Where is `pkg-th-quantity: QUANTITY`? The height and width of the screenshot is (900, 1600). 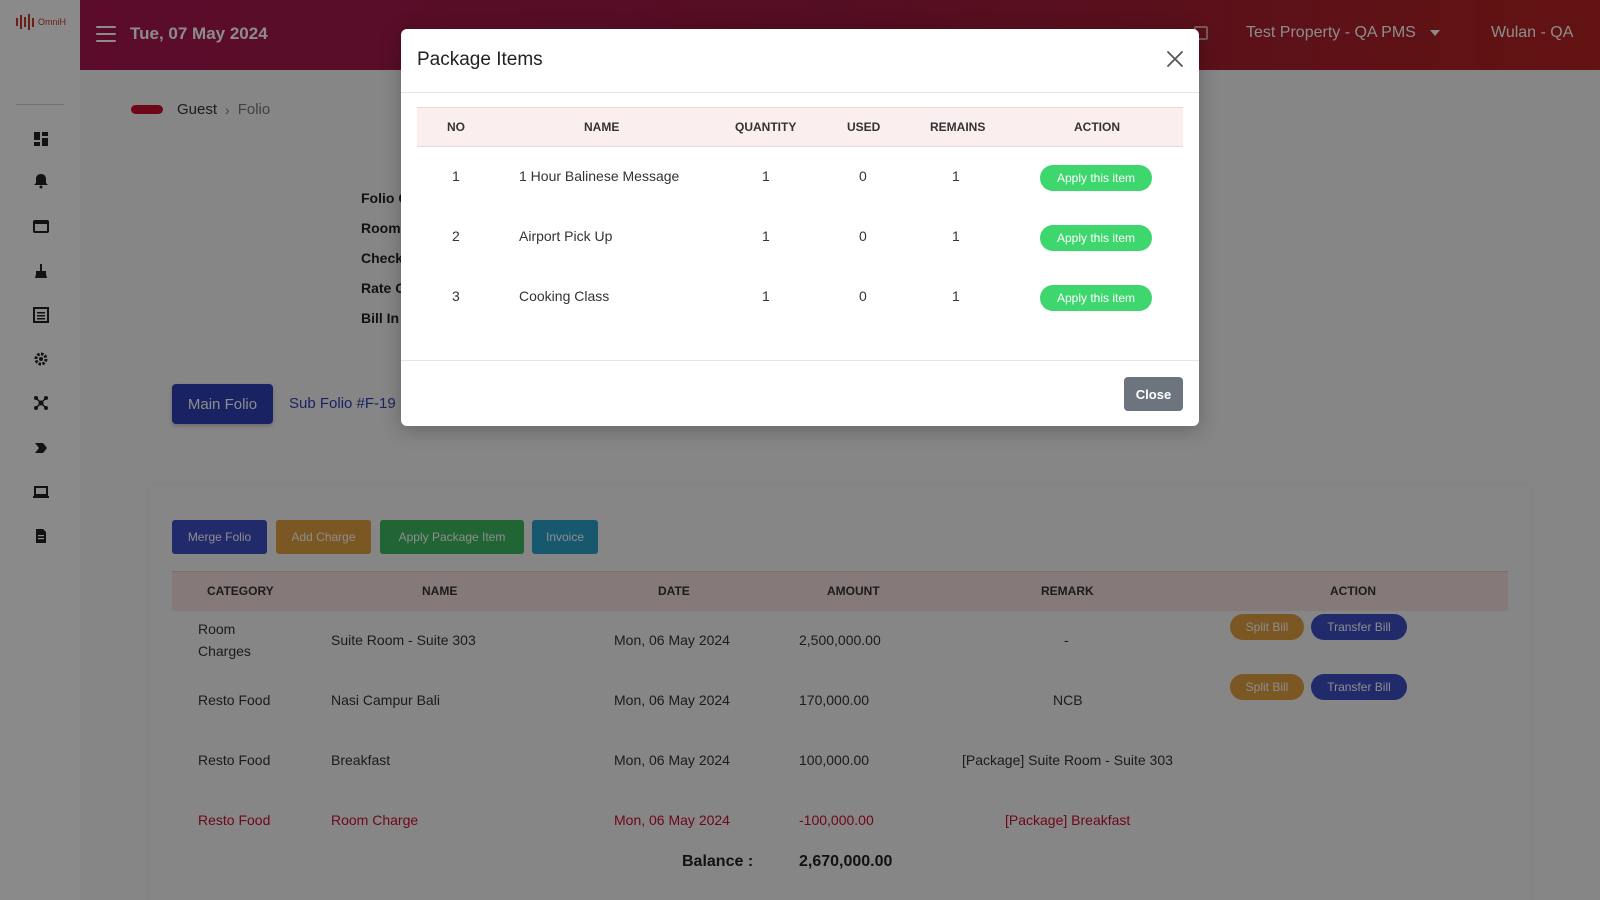 pkg-th-quantity: QUANTITY is located at coordinates (766, 127).